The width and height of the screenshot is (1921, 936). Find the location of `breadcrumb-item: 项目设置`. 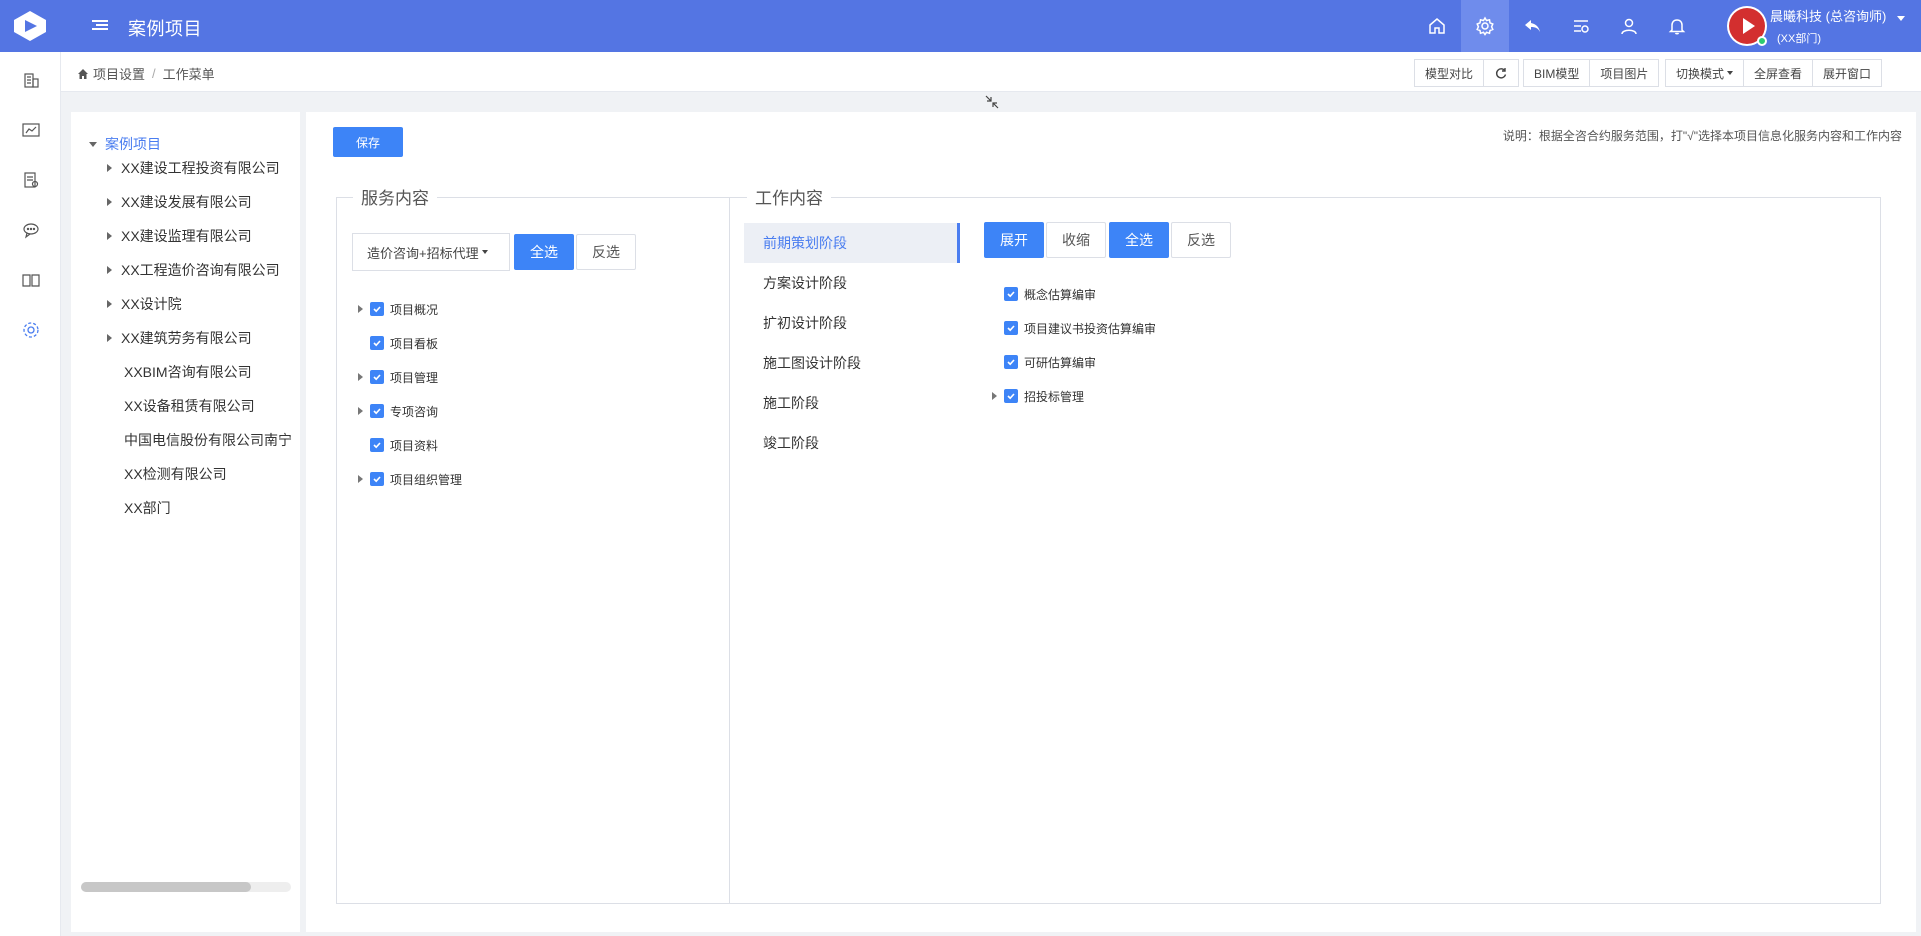

breadcrumb-item: 项目设置 is located at coordinates (119, 73).